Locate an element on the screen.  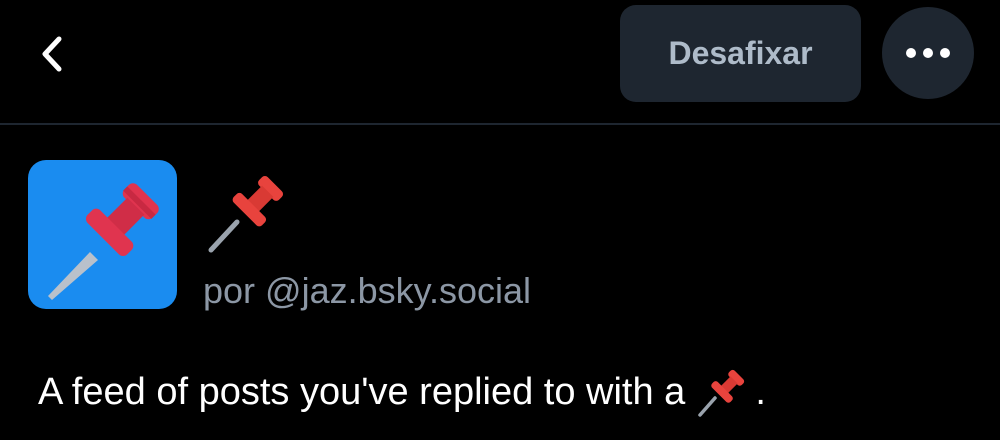
unpin-button-label: Desafixar is located at coordinates (740, 53).